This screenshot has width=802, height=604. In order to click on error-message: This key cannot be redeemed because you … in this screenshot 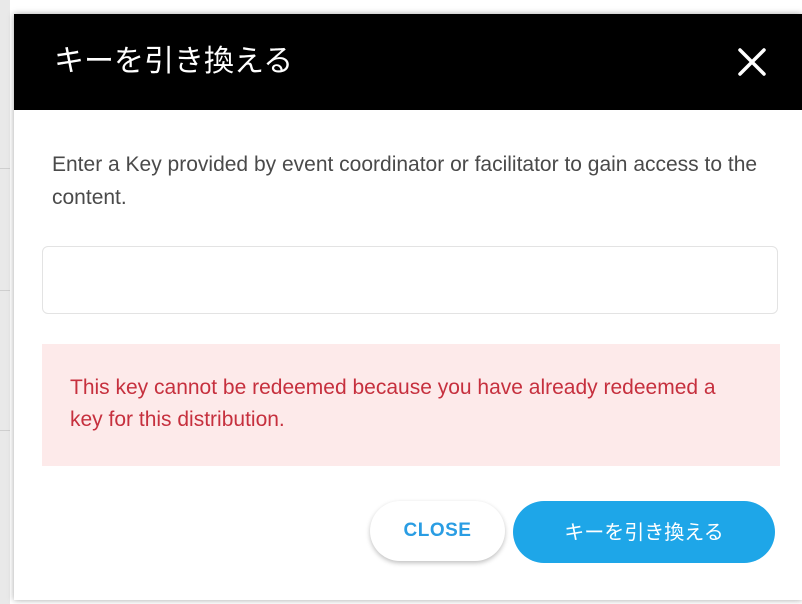, I will do `click(393, 403)`.